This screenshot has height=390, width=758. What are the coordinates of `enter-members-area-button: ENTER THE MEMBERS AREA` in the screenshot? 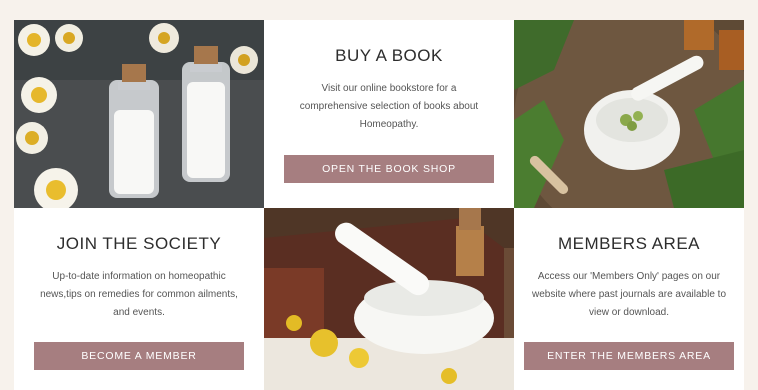 It's located at (629, 356).